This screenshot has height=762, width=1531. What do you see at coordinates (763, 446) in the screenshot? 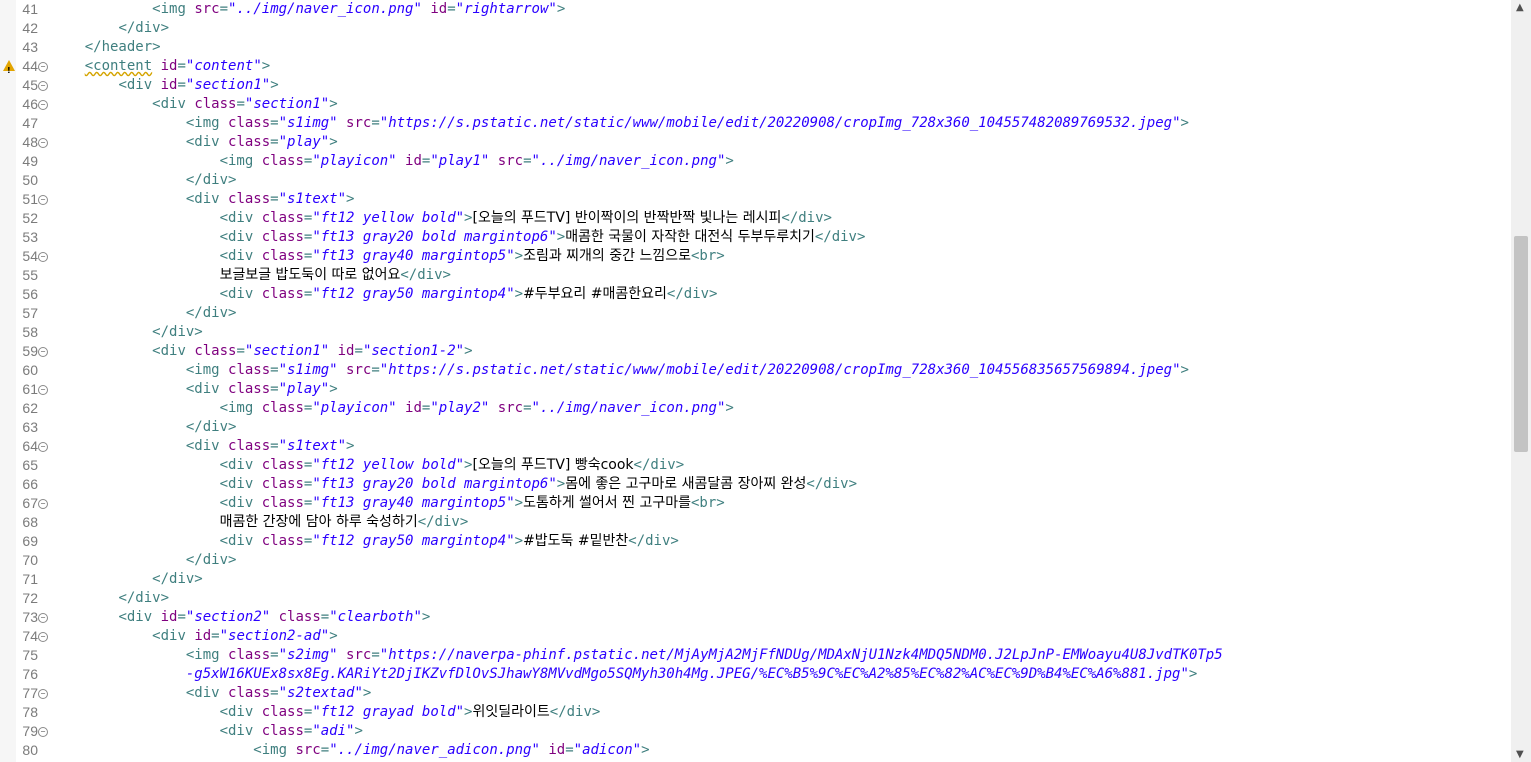
I see `code-line: 64− <div class="s1text">` at bounding box center [763, 446].